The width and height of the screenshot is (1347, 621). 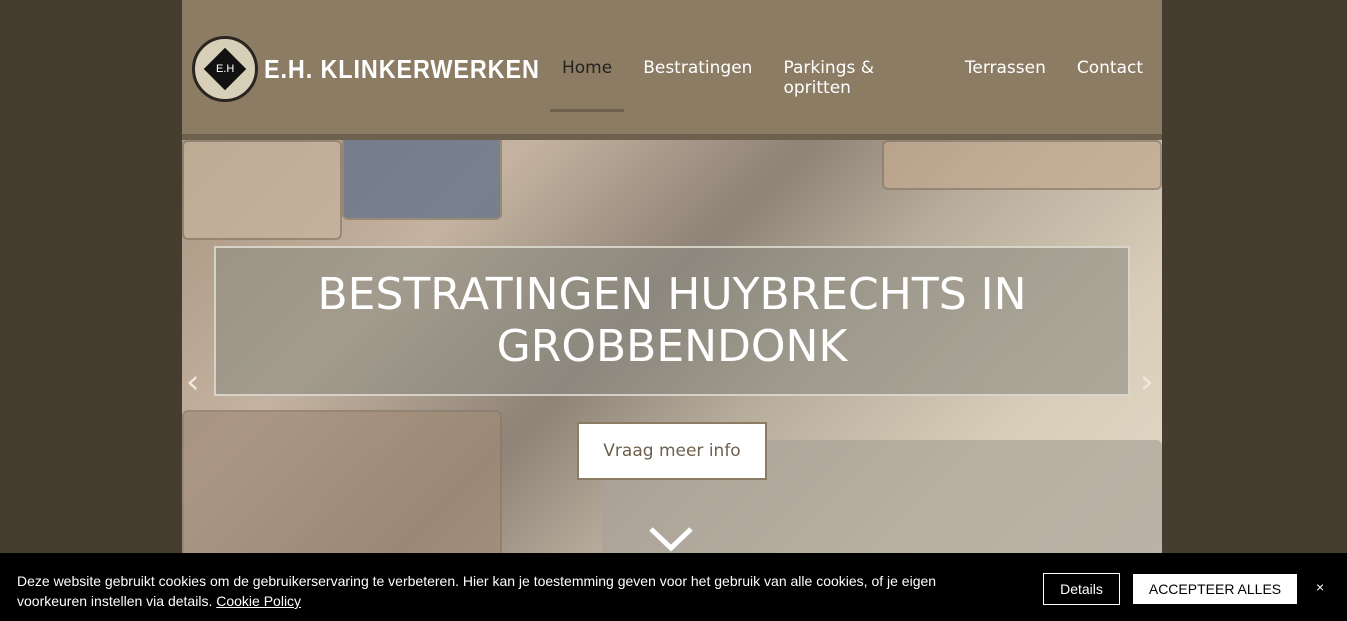 I want to click on next-slide-icon: ›, so click(x=1147, y=382).